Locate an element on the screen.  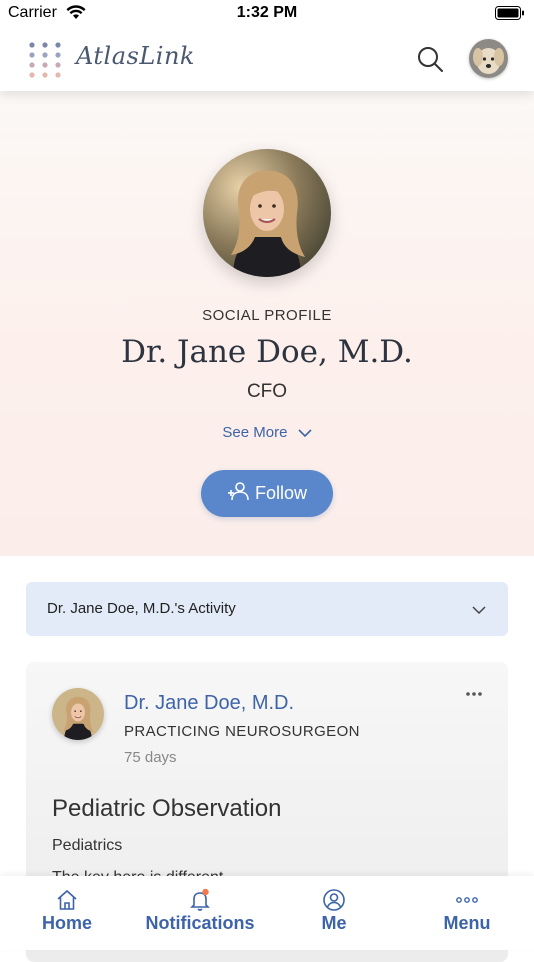
see-more-label: See More is located at coordinates (255, 432).